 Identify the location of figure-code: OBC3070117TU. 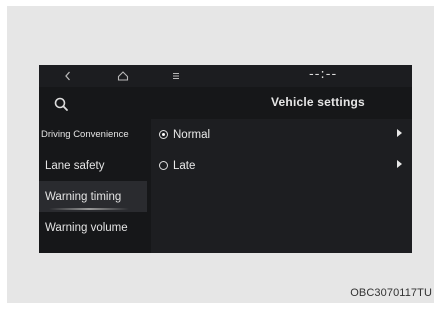
(391, 293).